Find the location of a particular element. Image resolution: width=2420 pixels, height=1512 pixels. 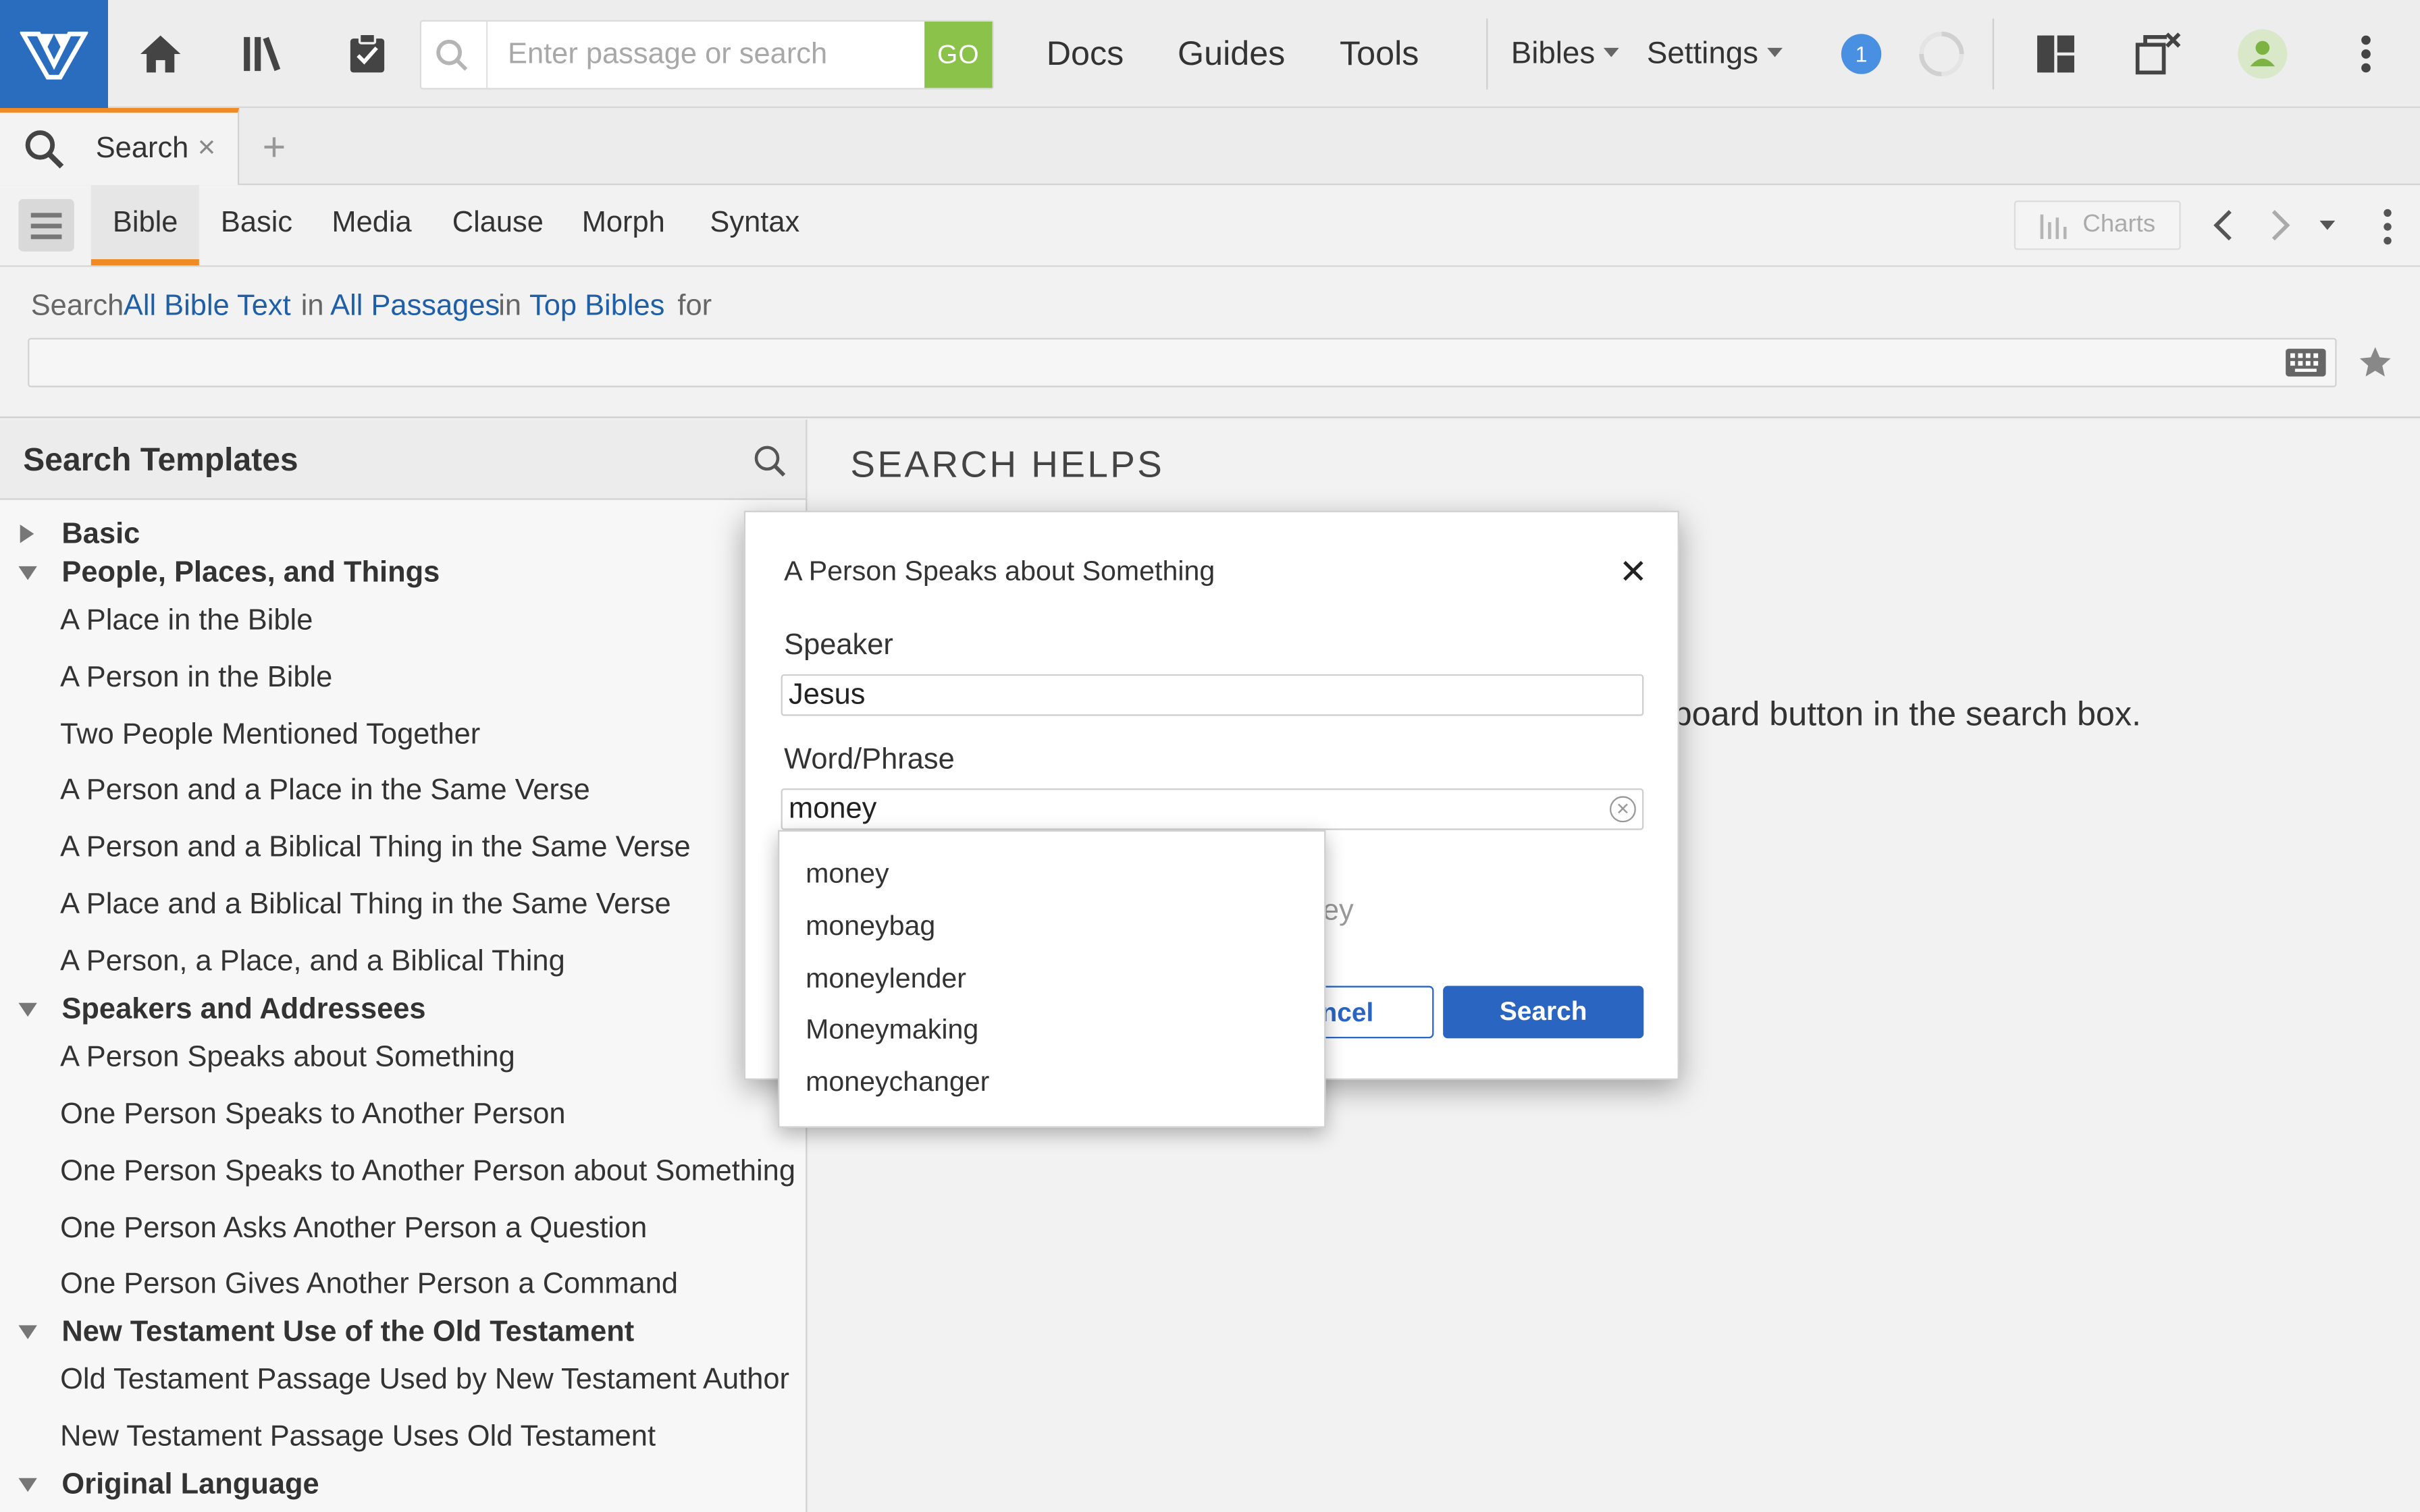

tree-item: Two People Mentioned Together is located at coordinates (270, 736).